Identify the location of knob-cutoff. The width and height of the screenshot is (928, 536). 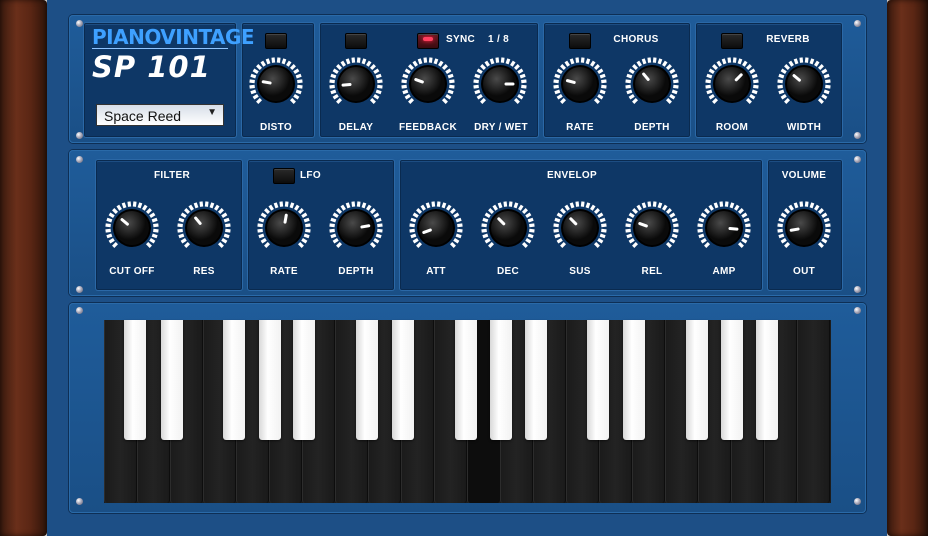
(132, 228).